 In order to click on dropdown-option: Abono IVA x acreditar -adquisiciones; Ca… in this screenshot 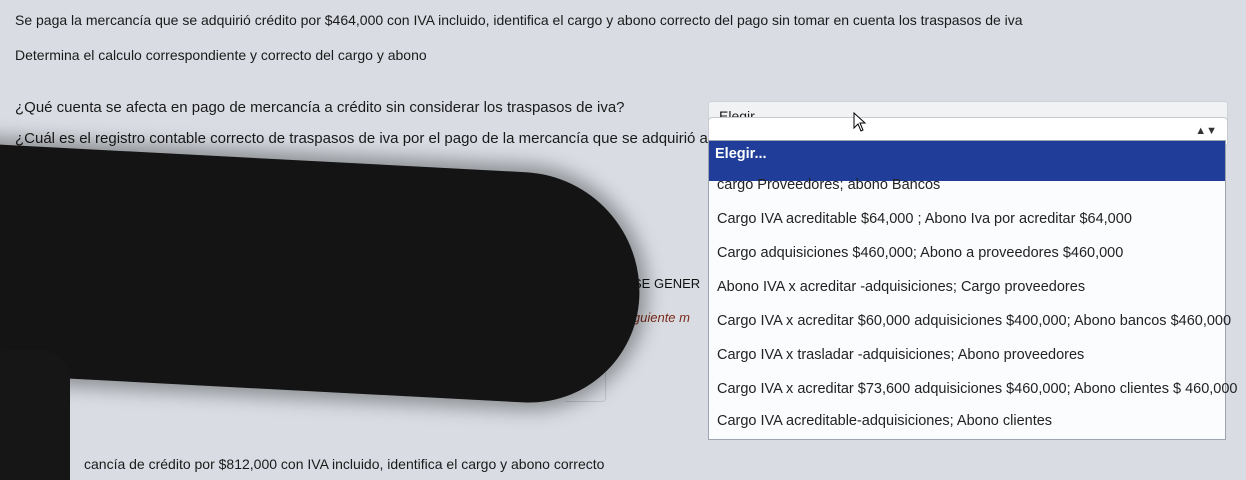, I will do `click(901, 287)`.